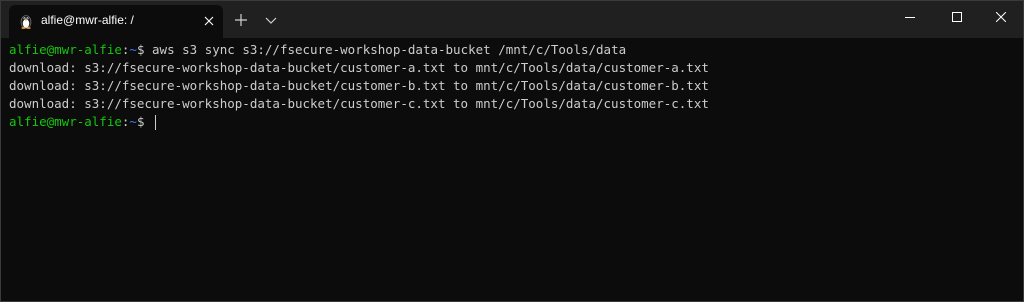 The image size is (1024, 302). What do you see at coordinates (271, 20) in the screenshot?
I see `chevron-down-icon` at bounding box center [271, 20].